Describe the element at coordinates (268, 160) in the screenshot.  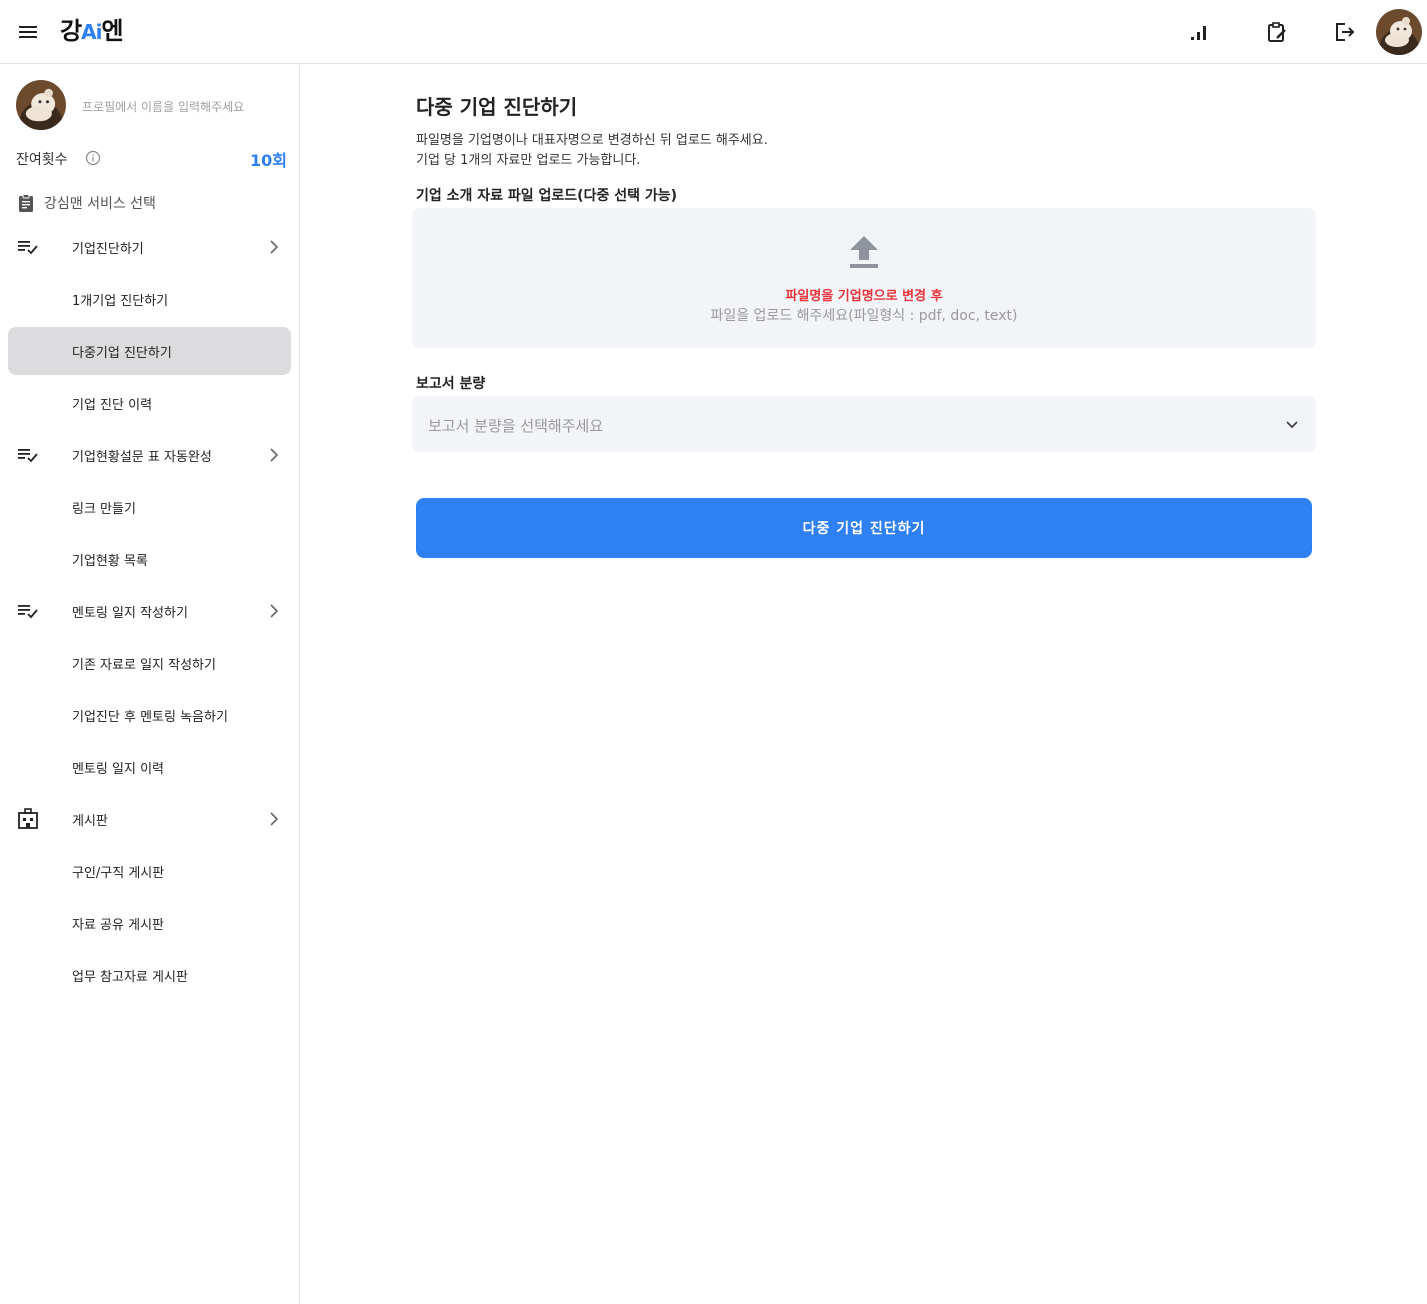
I see `remain-count: 10회` at that location.